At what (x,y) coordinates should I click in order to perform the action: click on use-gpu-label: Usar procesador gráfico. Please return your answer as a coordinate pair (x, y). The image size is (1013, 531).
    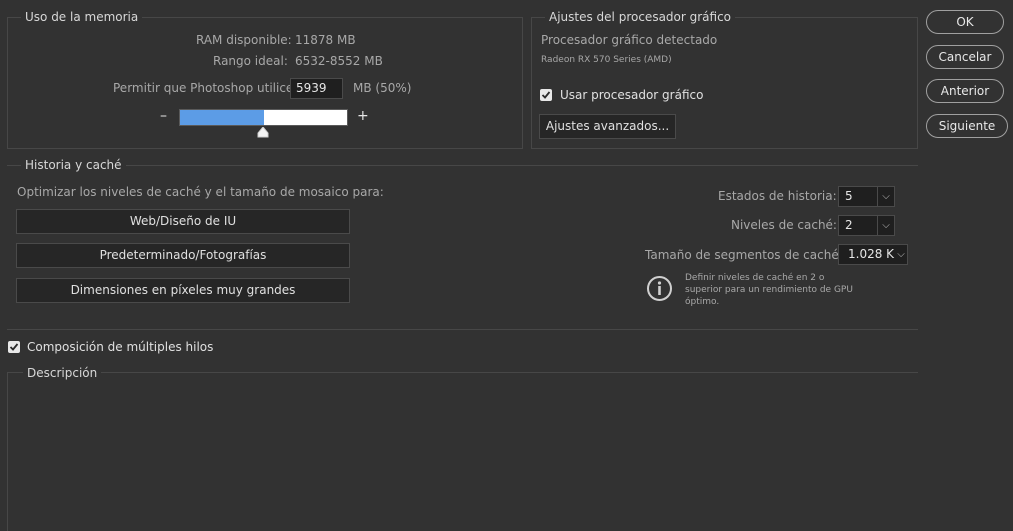
    Looking at the image, I should click on (631, 95).